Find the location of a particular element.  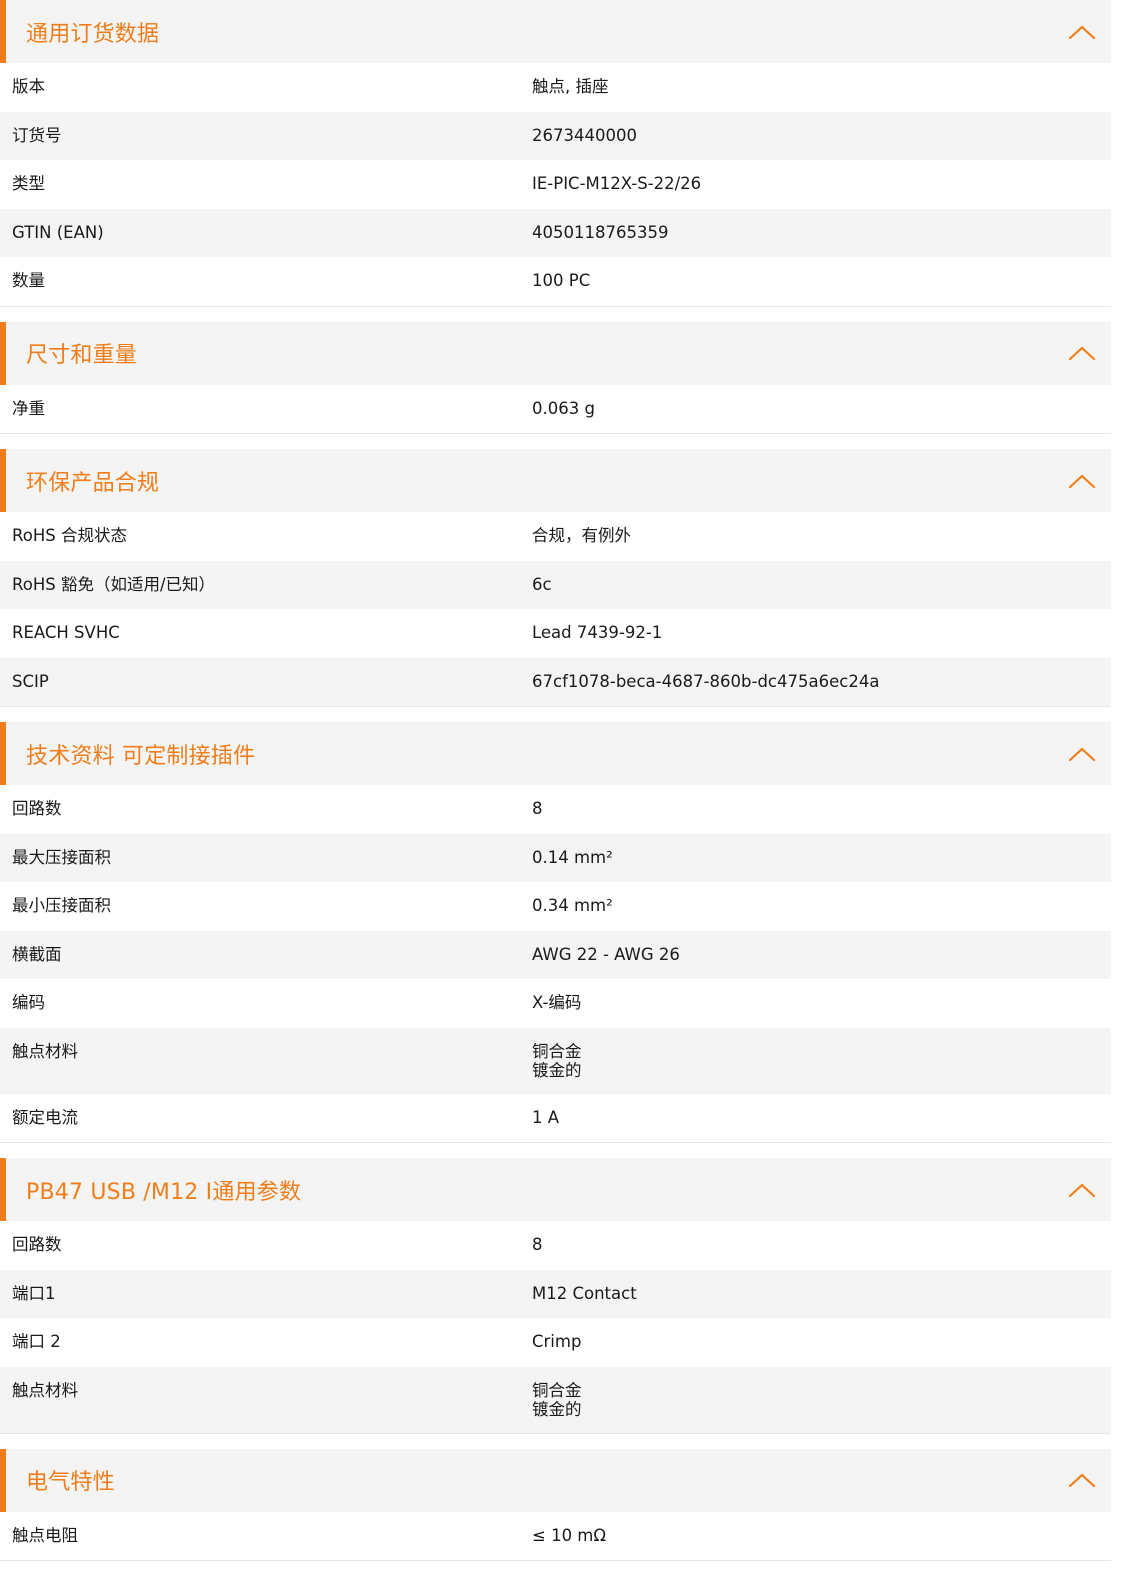

spec-value: 0.063 g is located at coordinates (563, 408).